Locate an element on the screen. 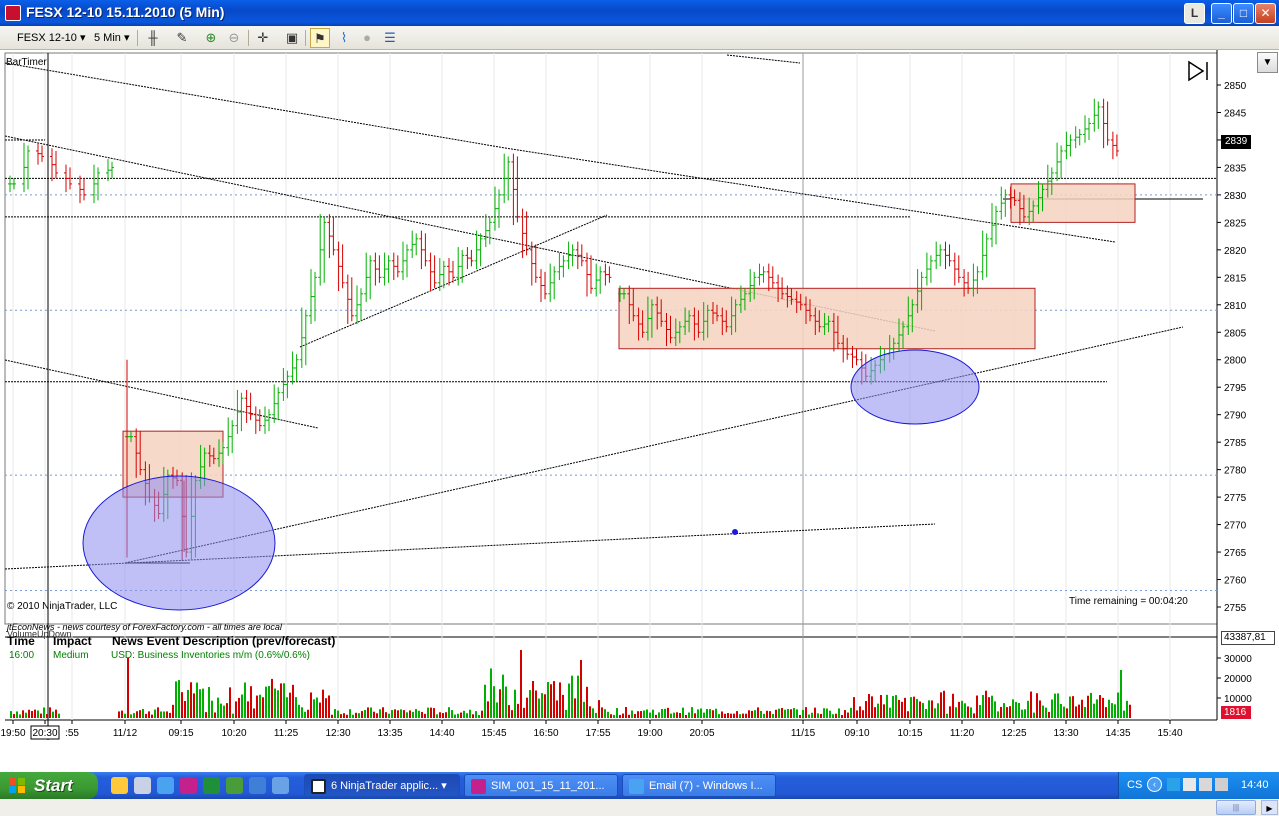 The image size is (1279, 816). scroll-right-arrow-icon: ▶ is located at coordinates (1269, 807).